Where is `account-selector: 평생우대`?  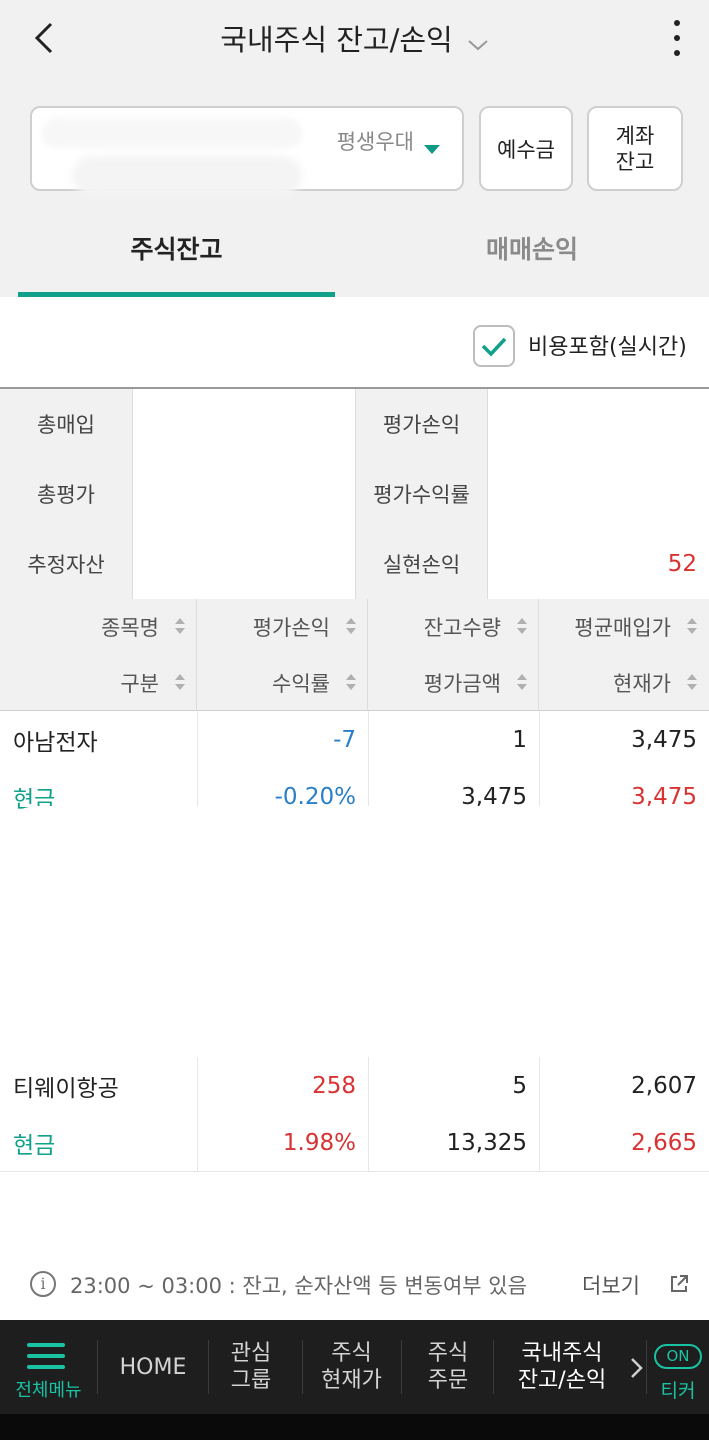 account-selector: 평생우대 is located at coordinates (247, 151).